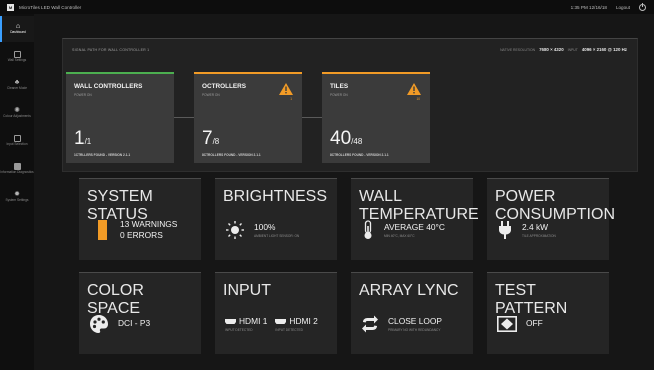 The height and width of the screenshot is (370, 654). Describe the element at coordinates (276, 219) in the screenshot. I see `brightness-tile: BRIGHTNESS 100% AMBIENT LIGHT SENSOR: ON` at that location.